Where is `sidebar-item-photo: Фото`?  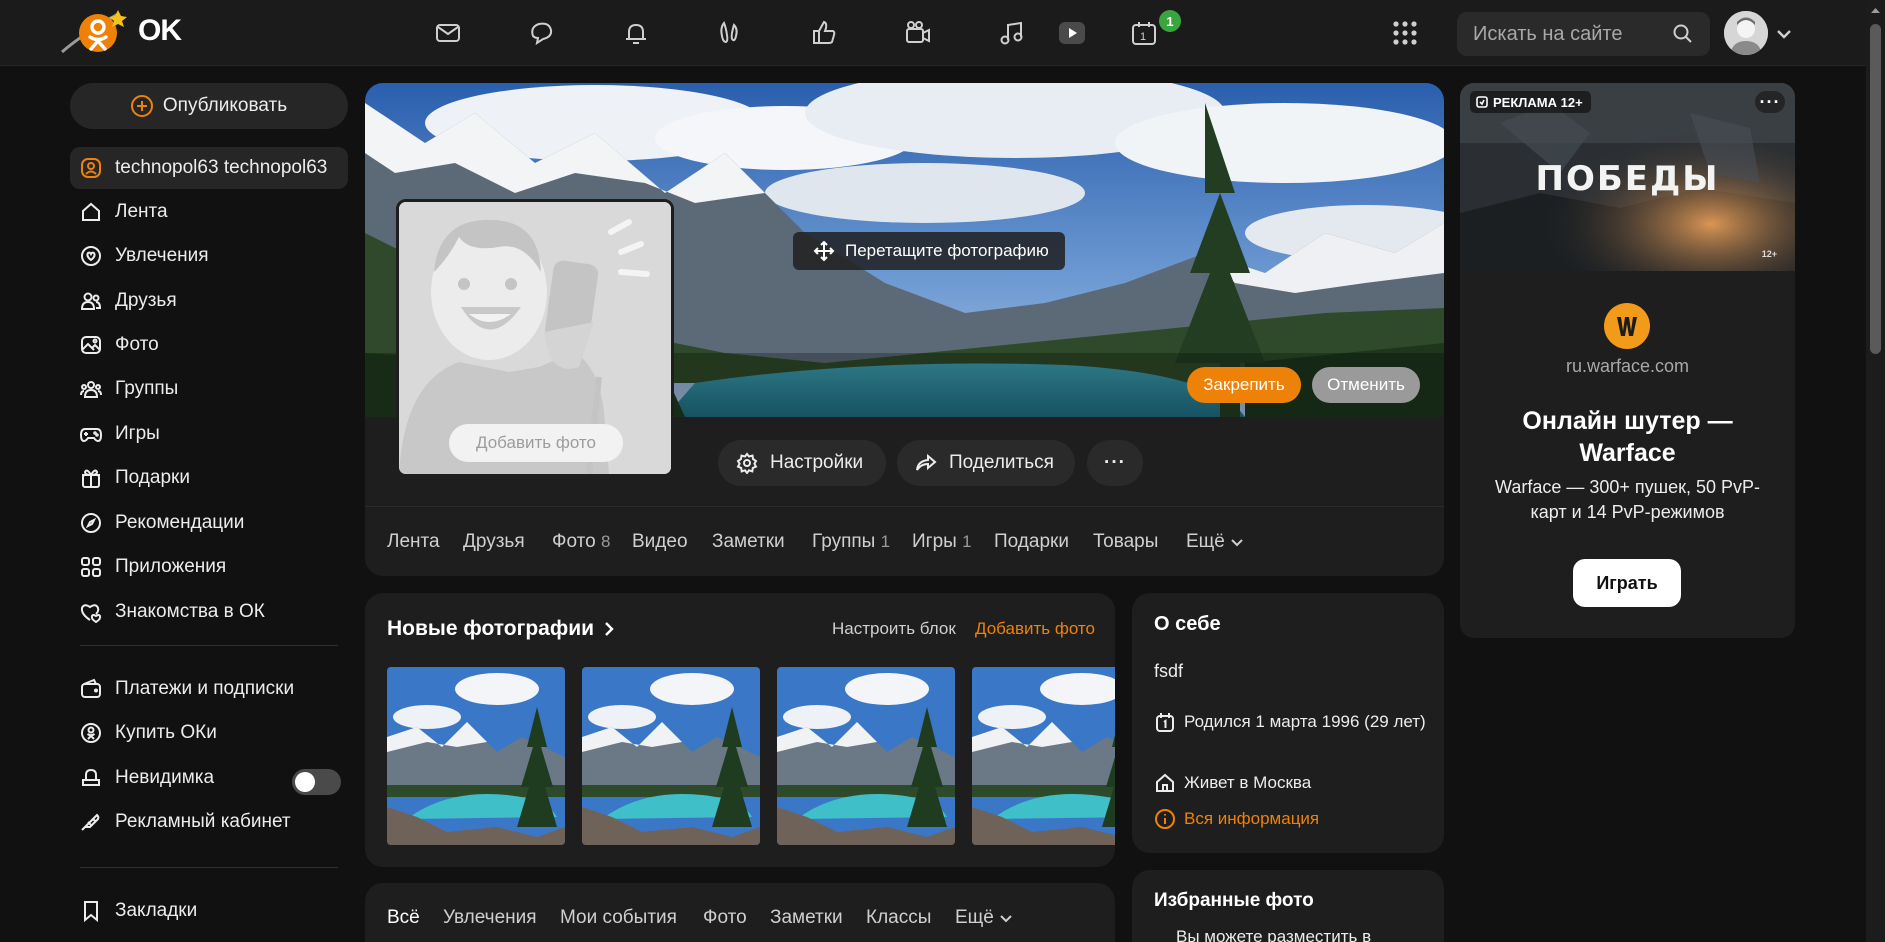 sidebar-item-photo: Фото is located at coordinates (209, 345).